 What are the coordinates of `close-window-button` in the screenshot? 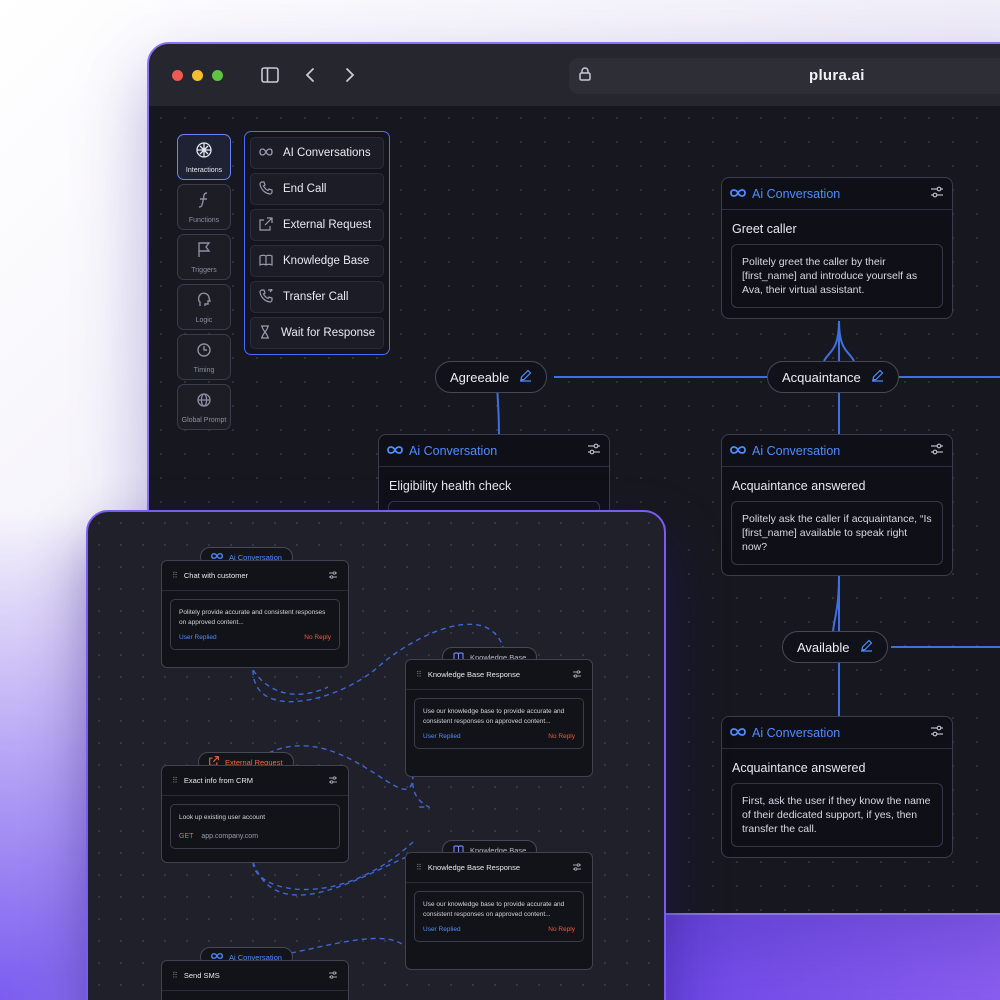 It's located at (177, 75).